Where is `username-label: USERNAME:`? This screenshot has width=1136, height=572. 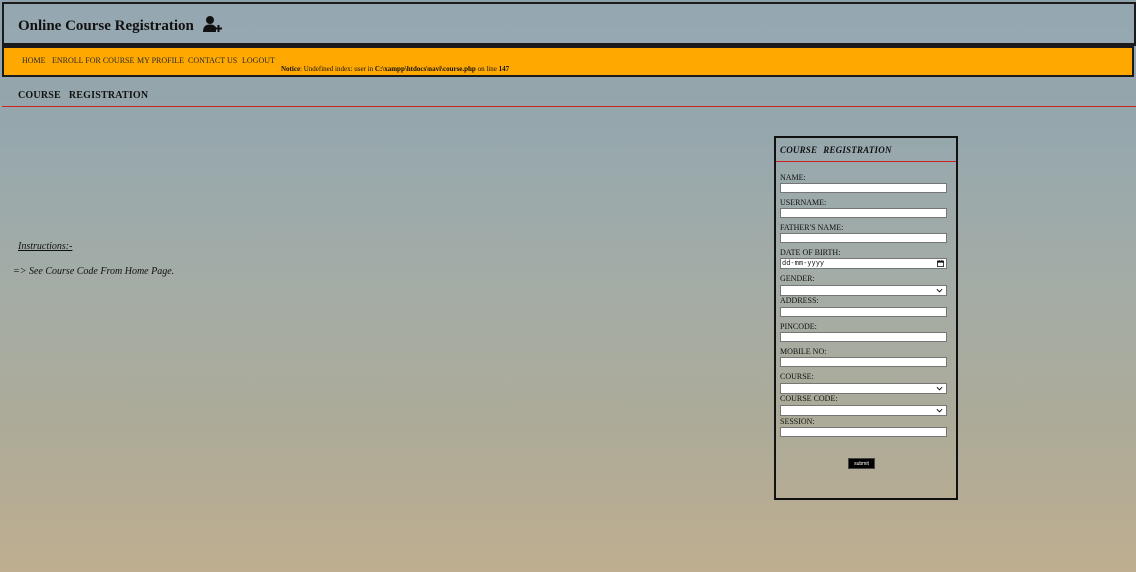 username-label: USERNAME: is located at coordinates (803, 202).